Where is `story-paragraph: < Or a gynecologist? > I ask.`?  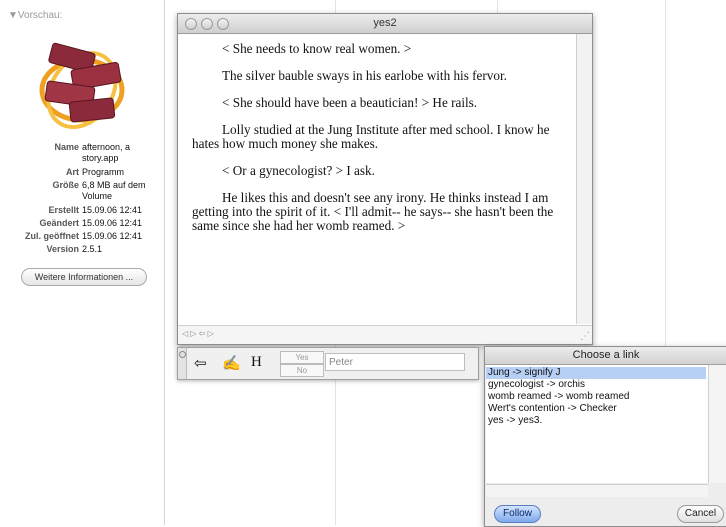
story-paragraph: < Or a gynecologist? > I ask. is located at coordinates (298, 170).